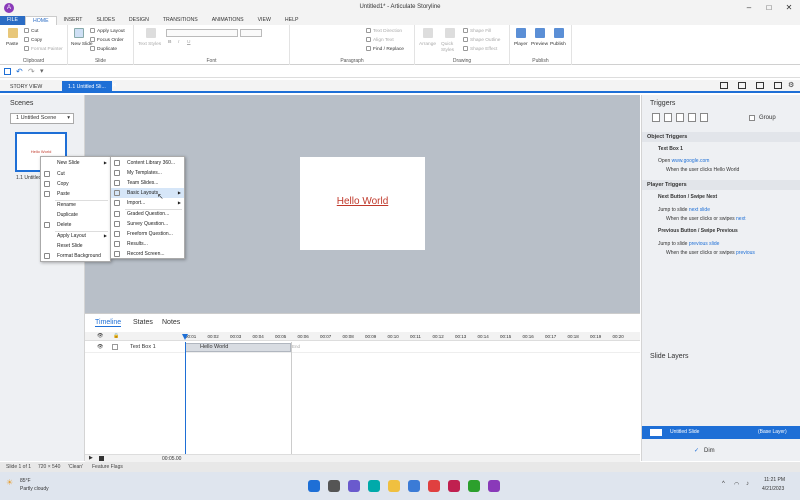 The height and width of the screenshot is (500, 800). Describe the element at coordinates (31, 31) in the screenshot. I see `cut-button: Cut` at that location.